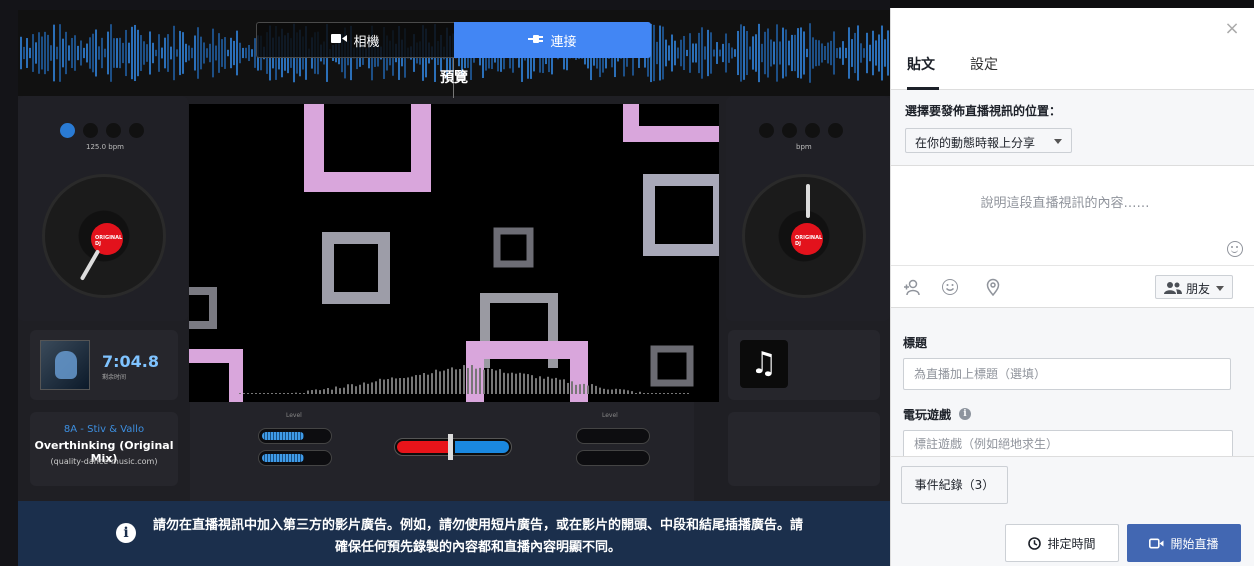 This screenshot has width=1254, height=566. Describe the element at coordinates (809, 241) in the screenshot. I see `record-label-text: ORIGINAL DJ` at that location.